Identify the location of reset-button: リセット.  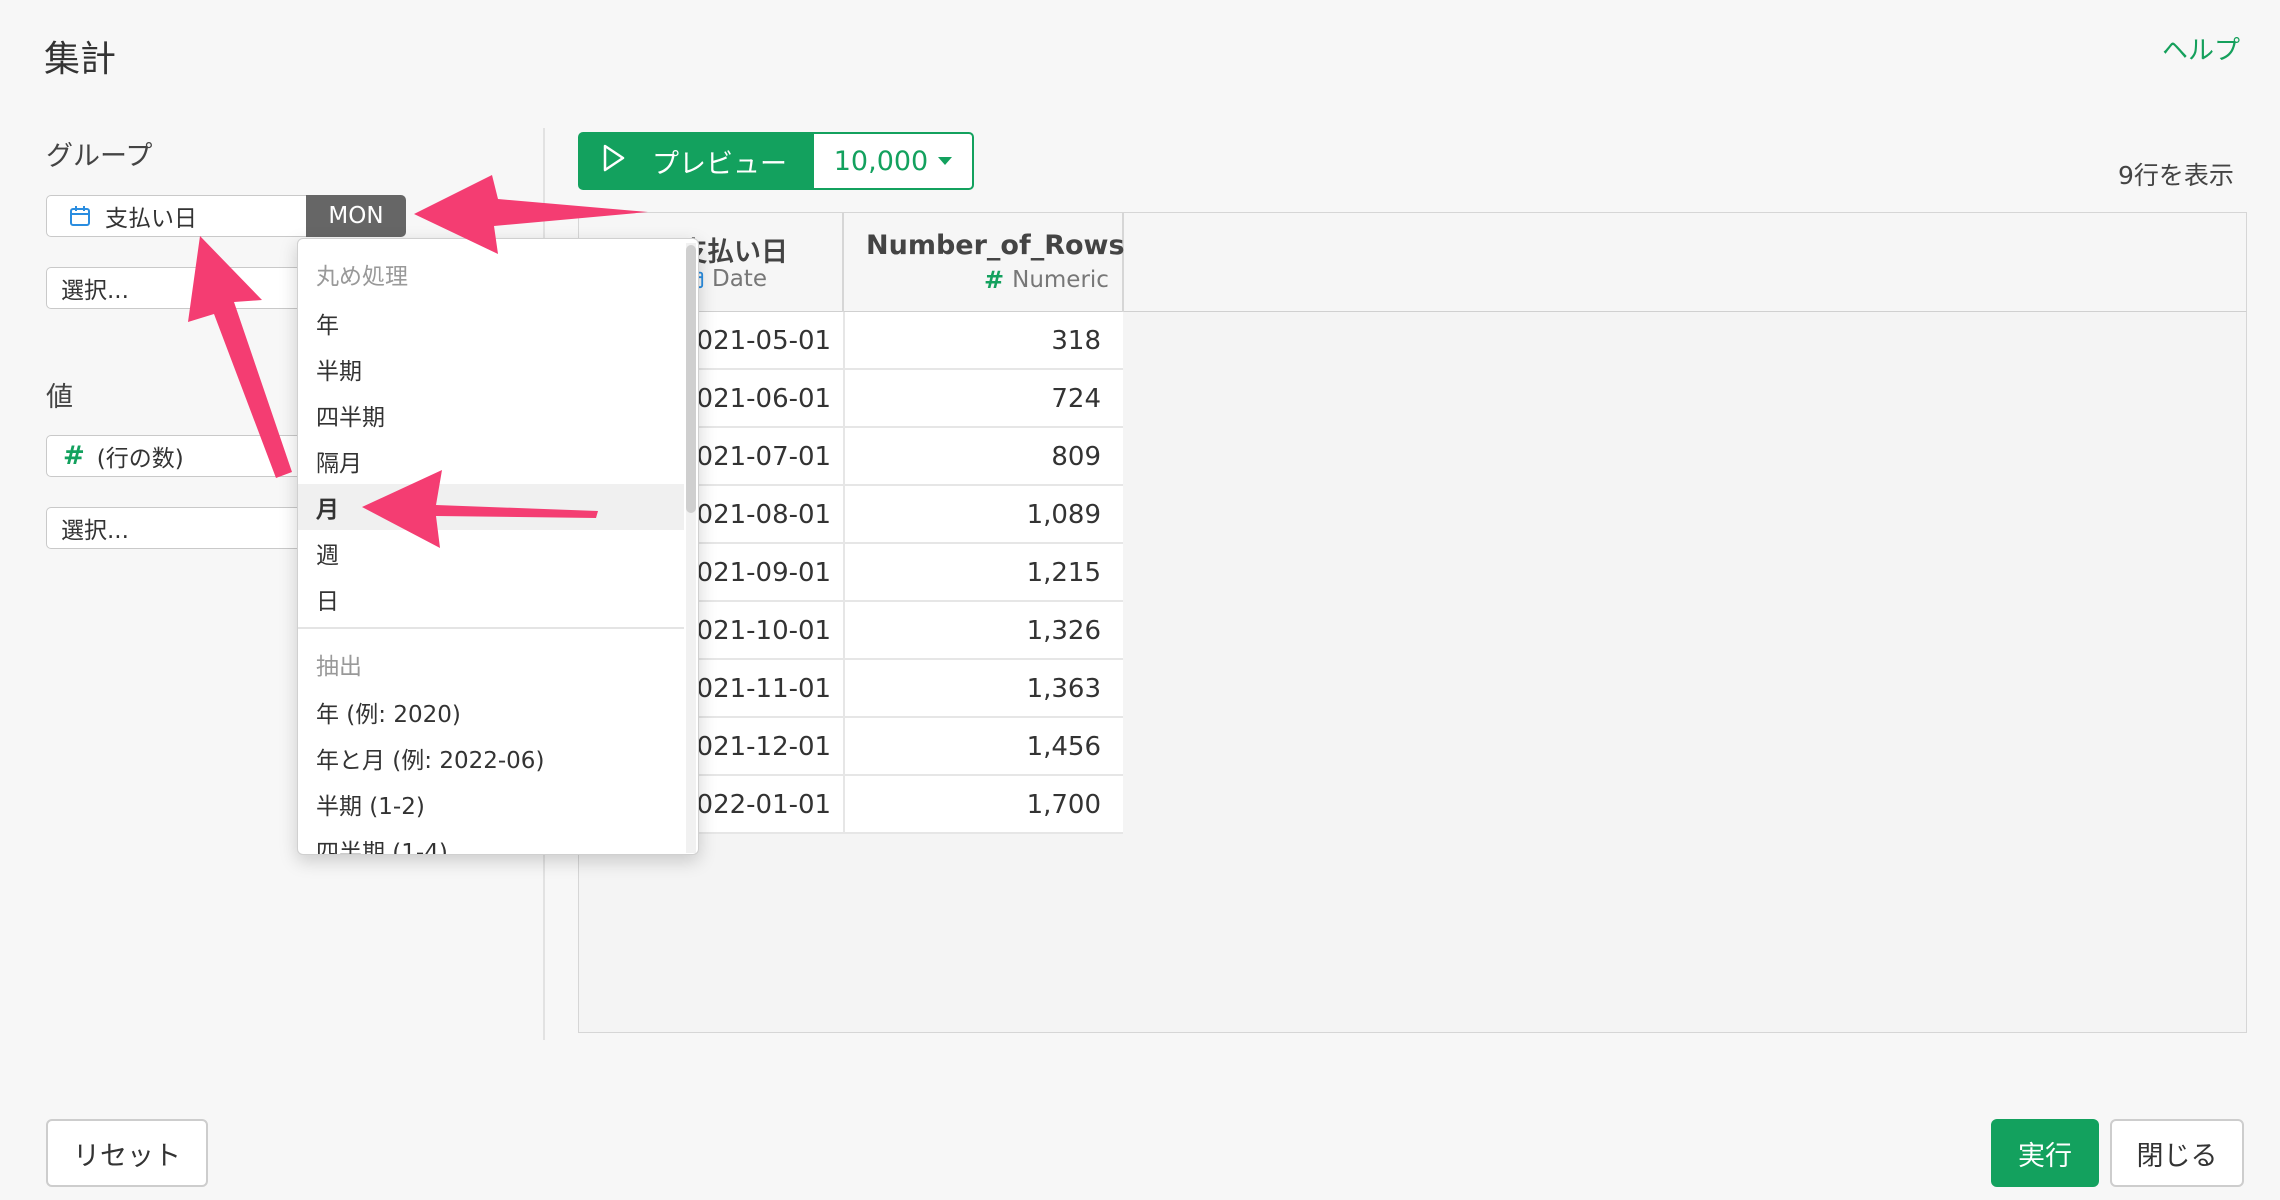
(127, 1153).